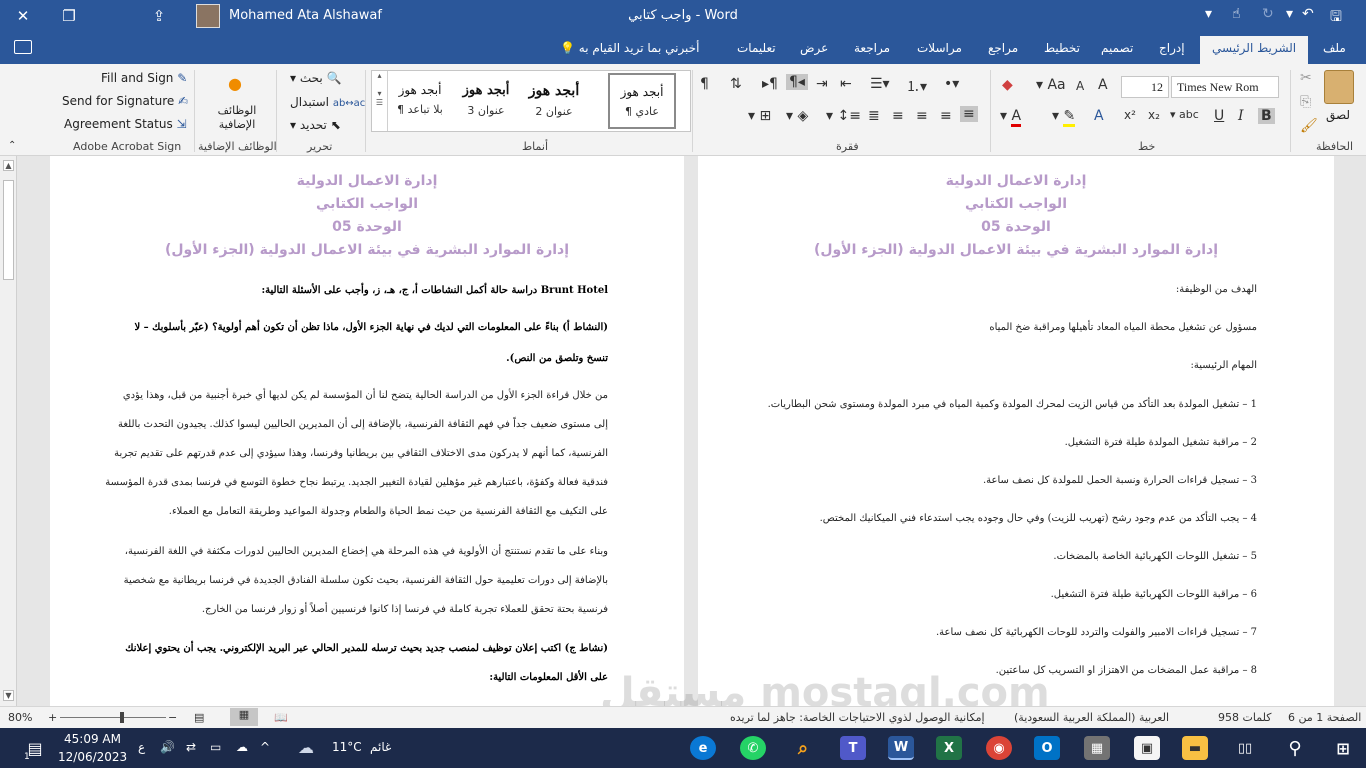 The height and width of the screenshot is (768, 1366). Describe the element at coordinates (703, 748) in the screenshot. I see `edge-icon: e` at that location.